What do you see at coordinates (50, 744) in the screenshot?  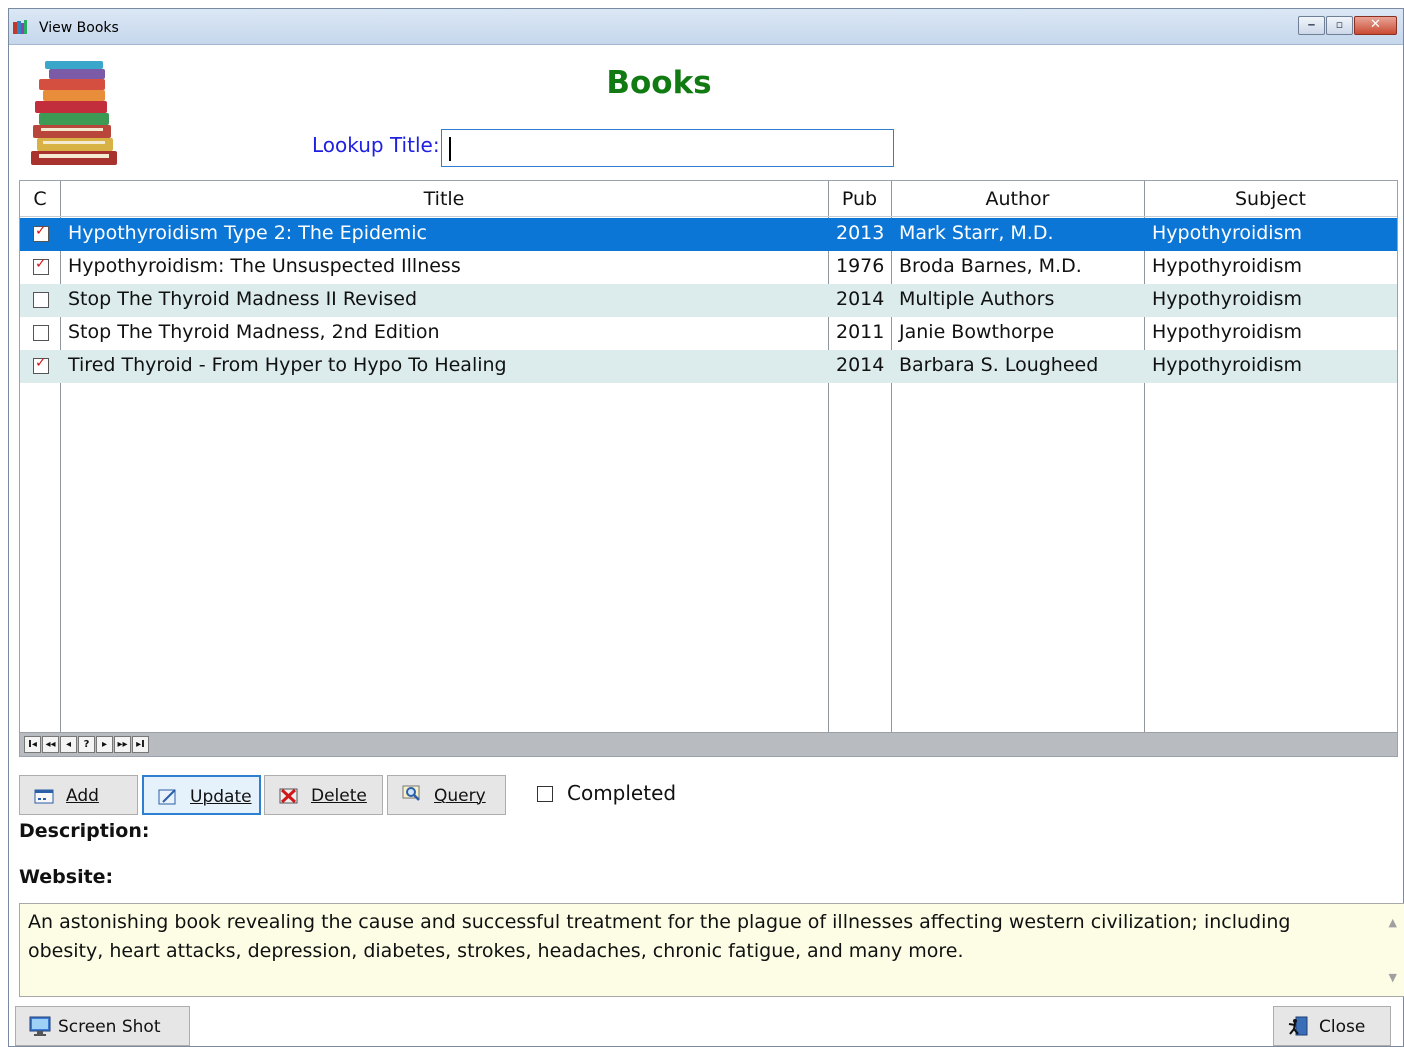 I see `previous-page-button: ◂◂` at bounding box center [50, 744].